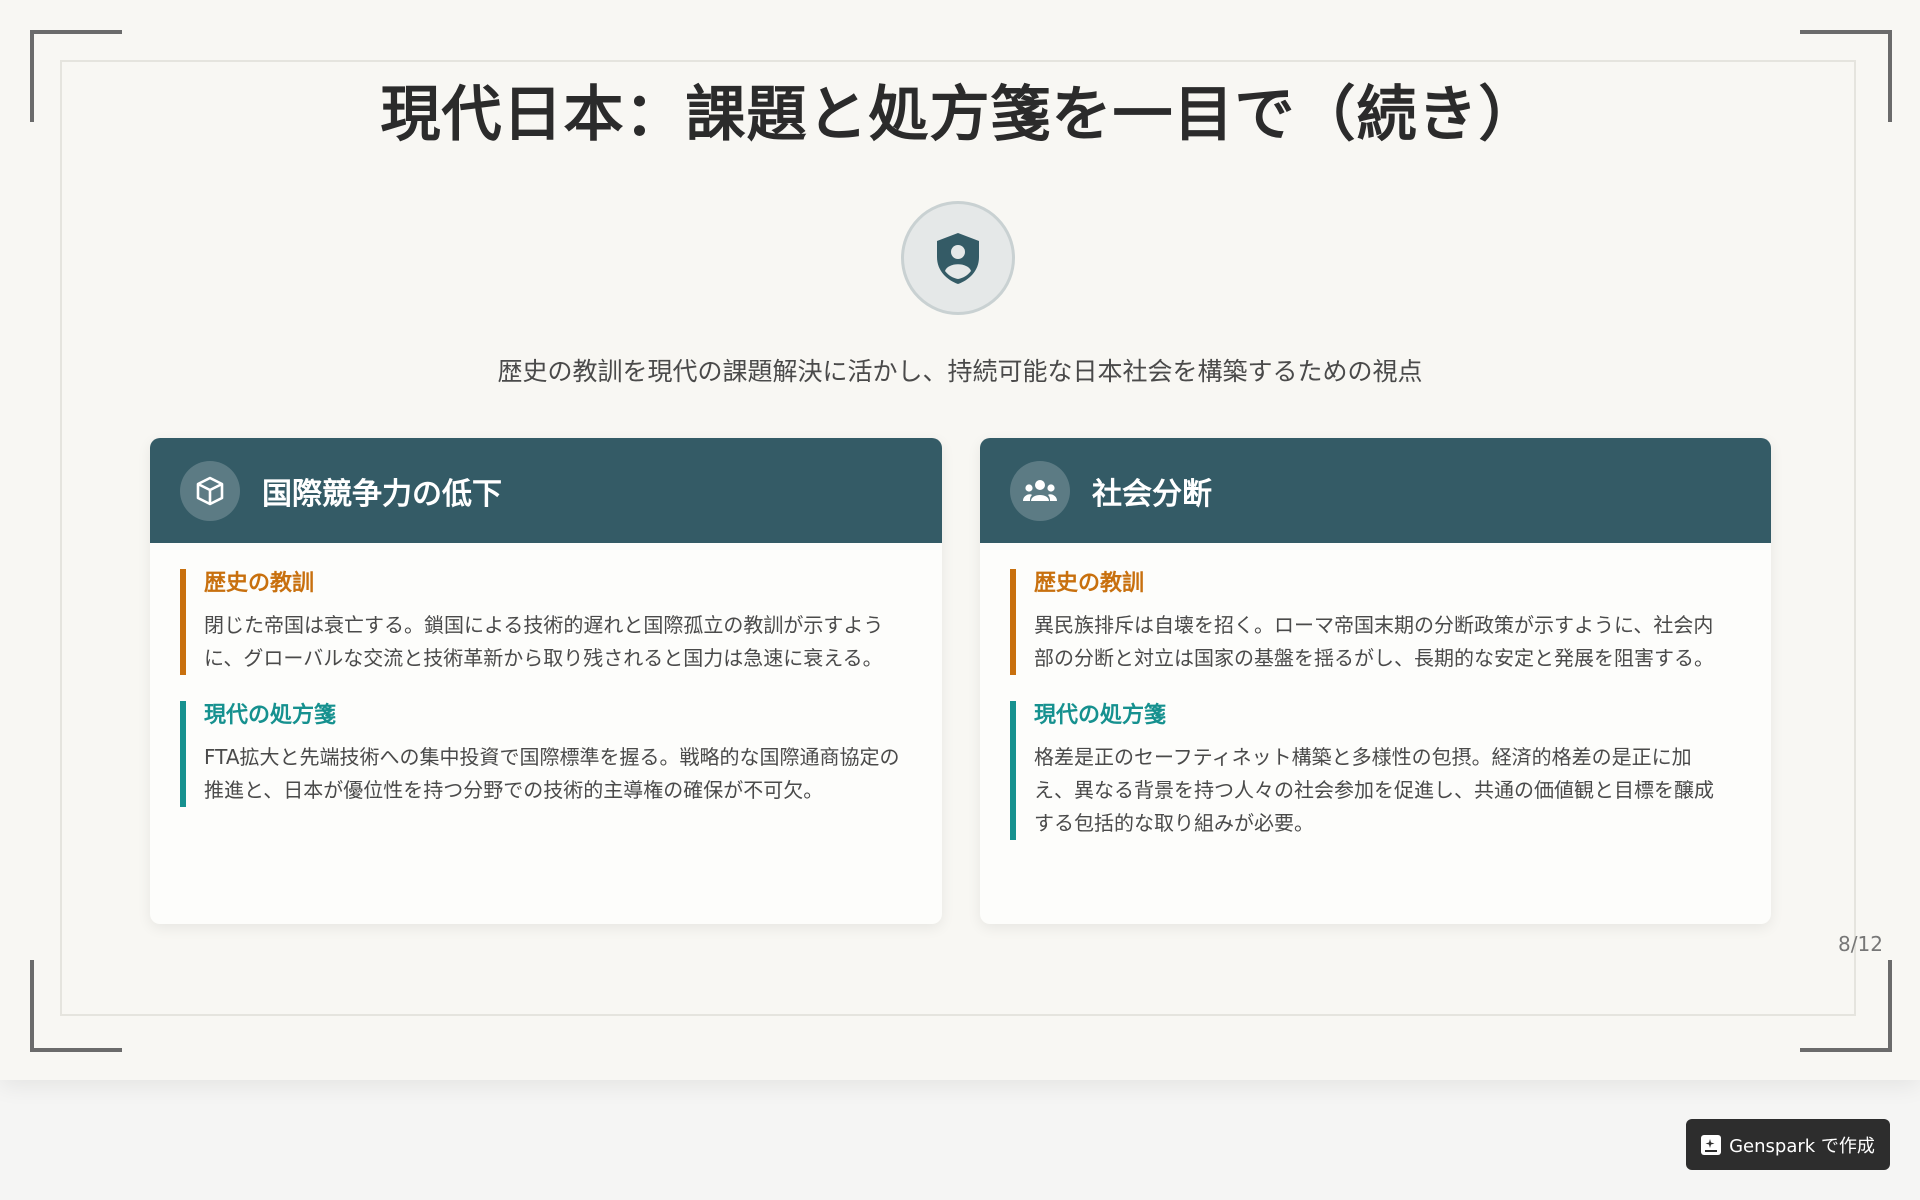  I want to click on page-number: 8/12, so click(1860, 944).